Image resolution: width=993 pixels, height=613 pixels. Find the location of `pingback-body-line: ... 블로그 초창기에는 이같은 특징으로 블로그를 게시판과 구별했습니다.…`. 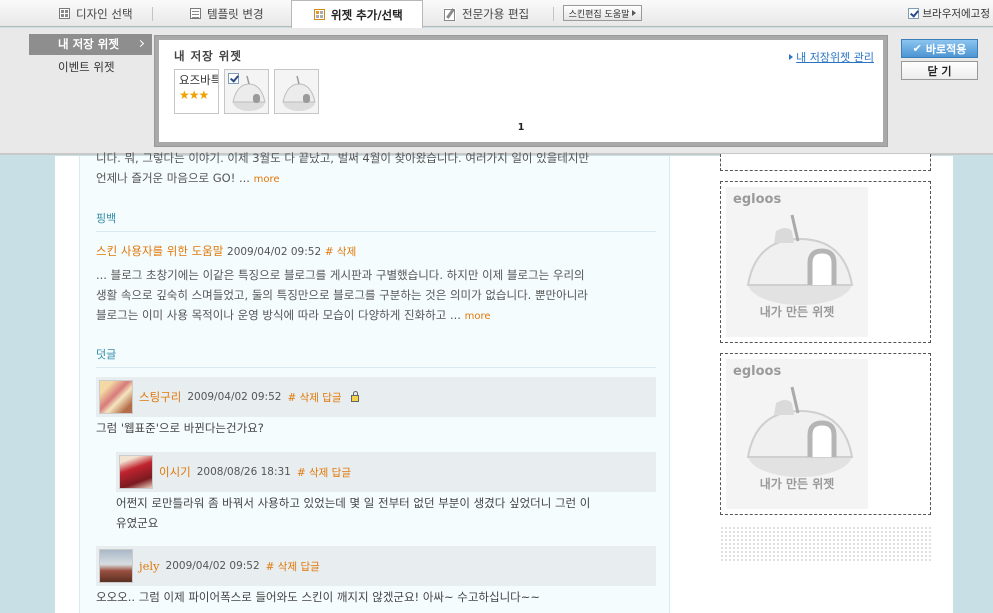

pingback-body-line: ... 블로그 초창기에는 이같은 특징으로 블로그를 게시판과 구별했습니다.… is located at coordinates (340, 275).